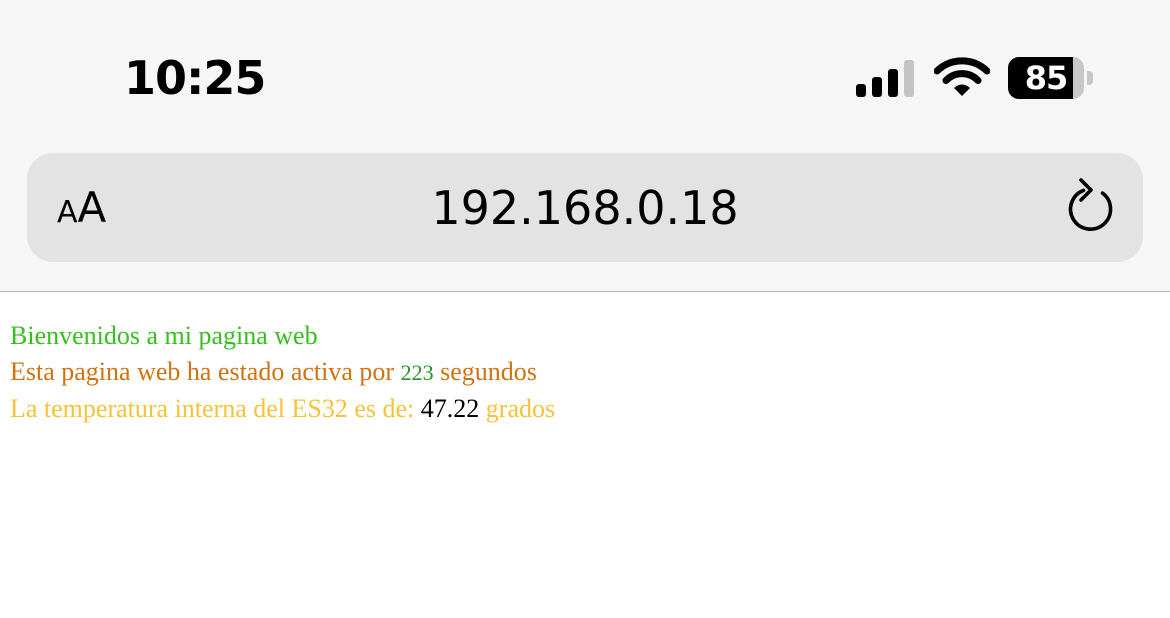 The width and height of the screenshot is (1170, 618). Describe the element at coordinates (195, 78) in the screenshot. I see `status-time: 10:25` at that location.